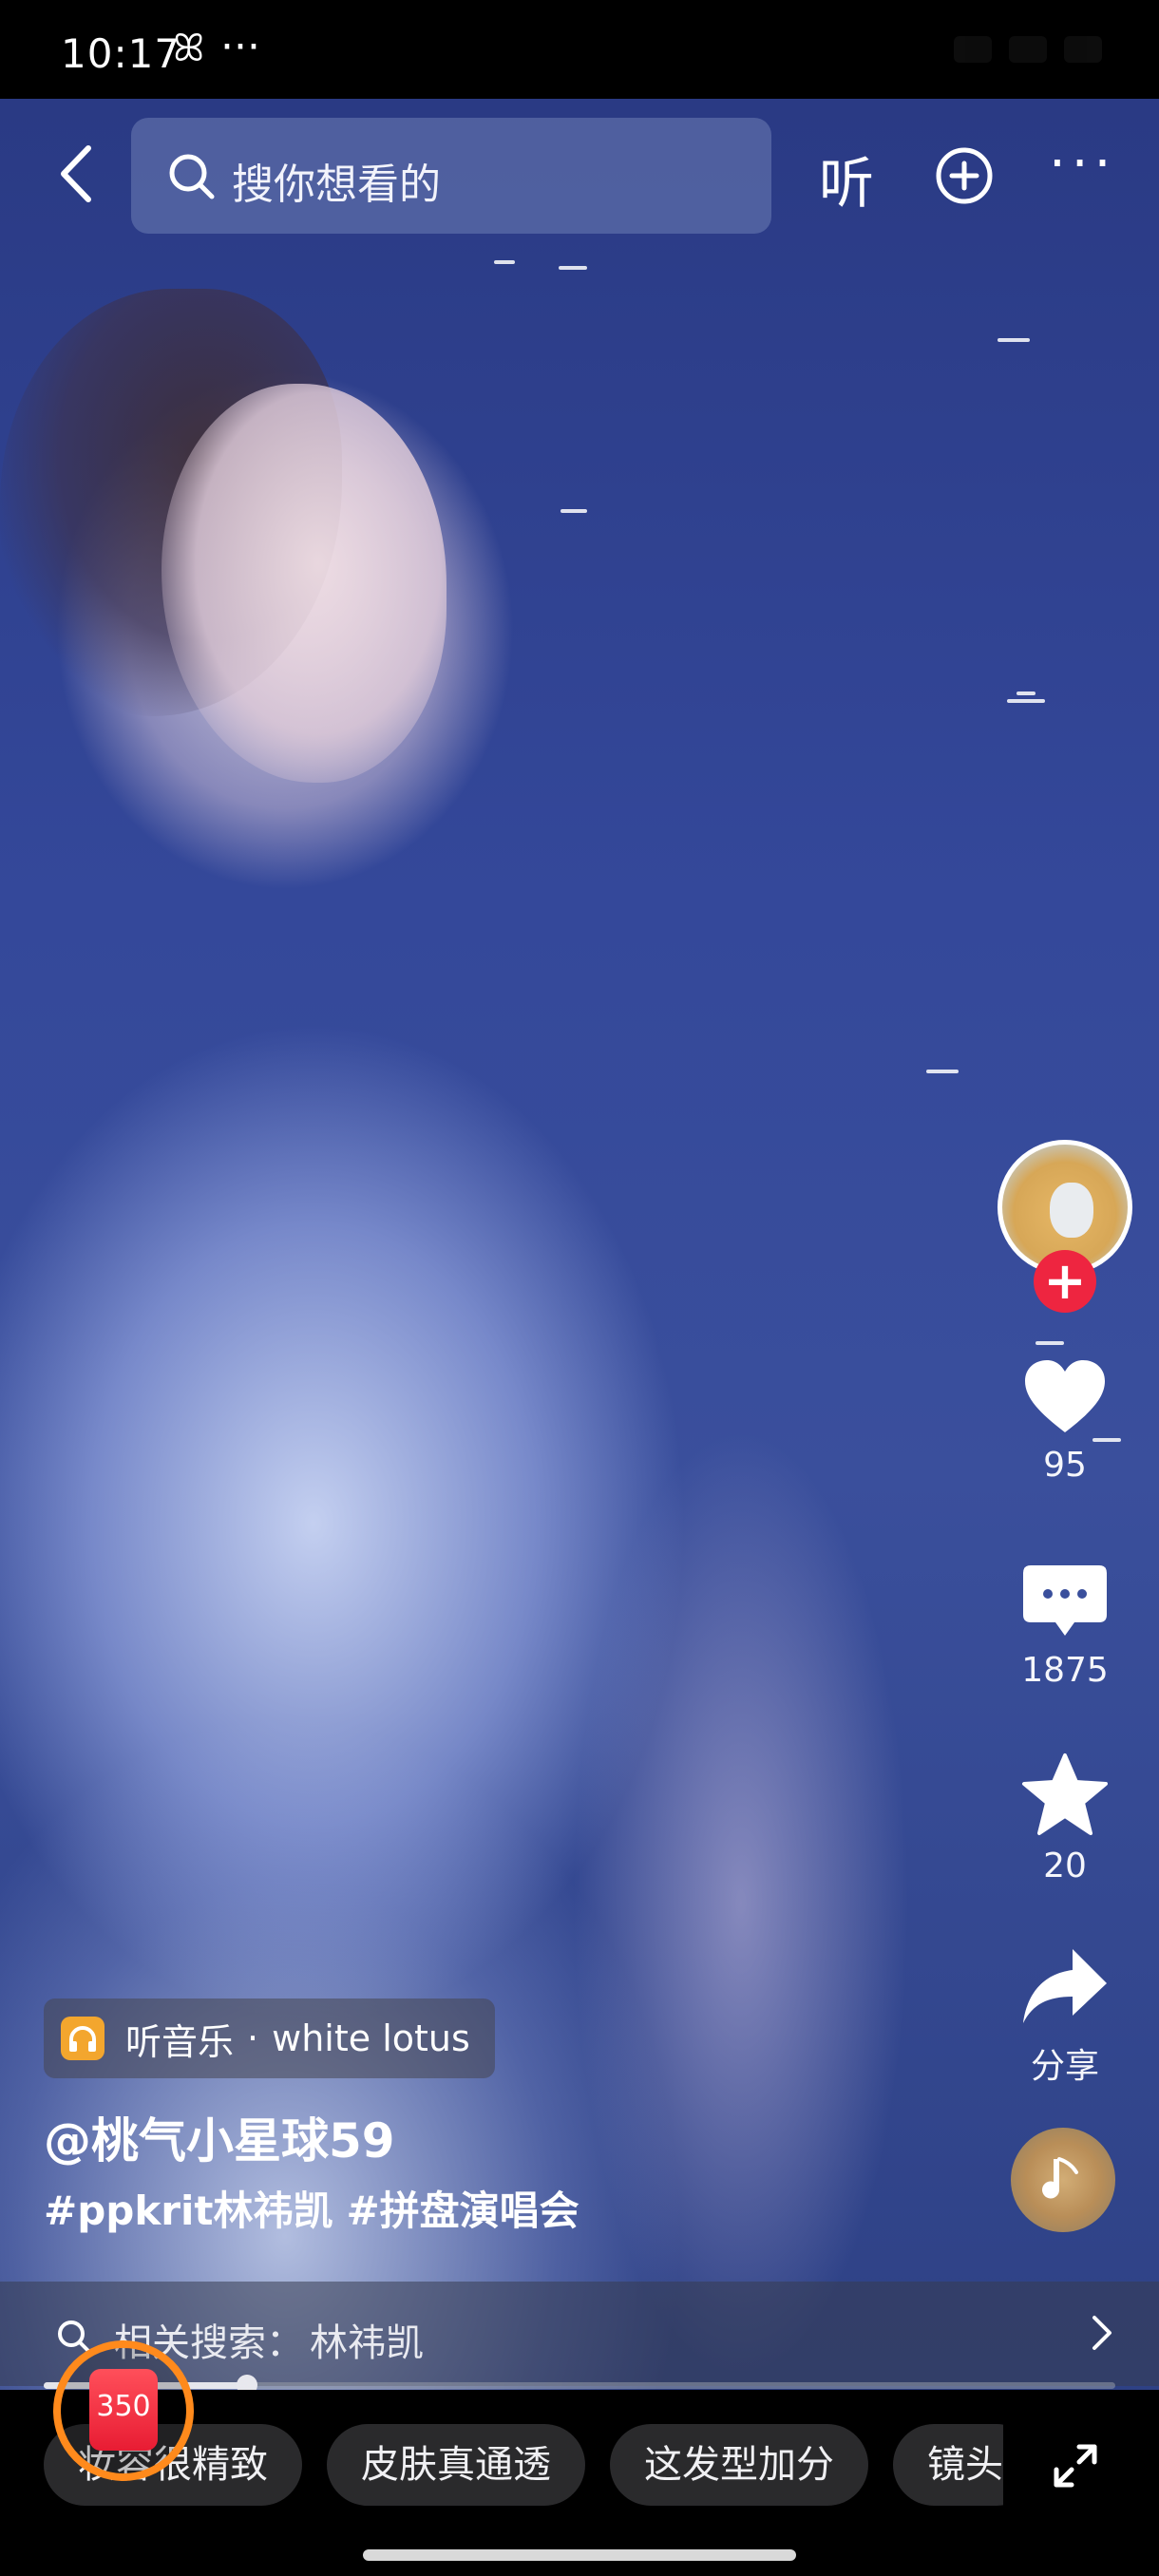 The height and width of the screenshot is (2576, 1159). Describe the element at coordinates (189, 48) in the screenshot. I see `notification-icon: ꕤ` at that location.